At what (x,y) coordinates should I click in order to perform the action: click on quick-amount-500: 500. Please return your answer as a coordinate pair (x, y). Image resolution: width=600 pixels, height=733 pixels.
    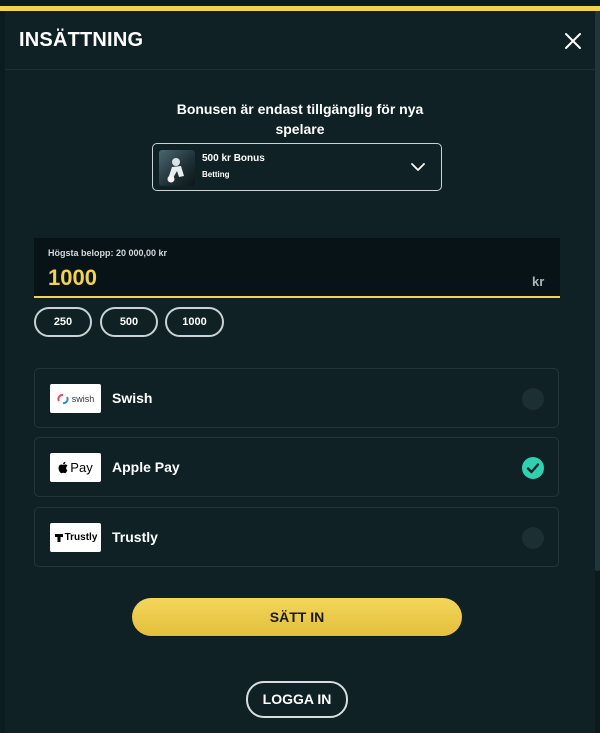
    Looking at the image, I should click on (129, 322).